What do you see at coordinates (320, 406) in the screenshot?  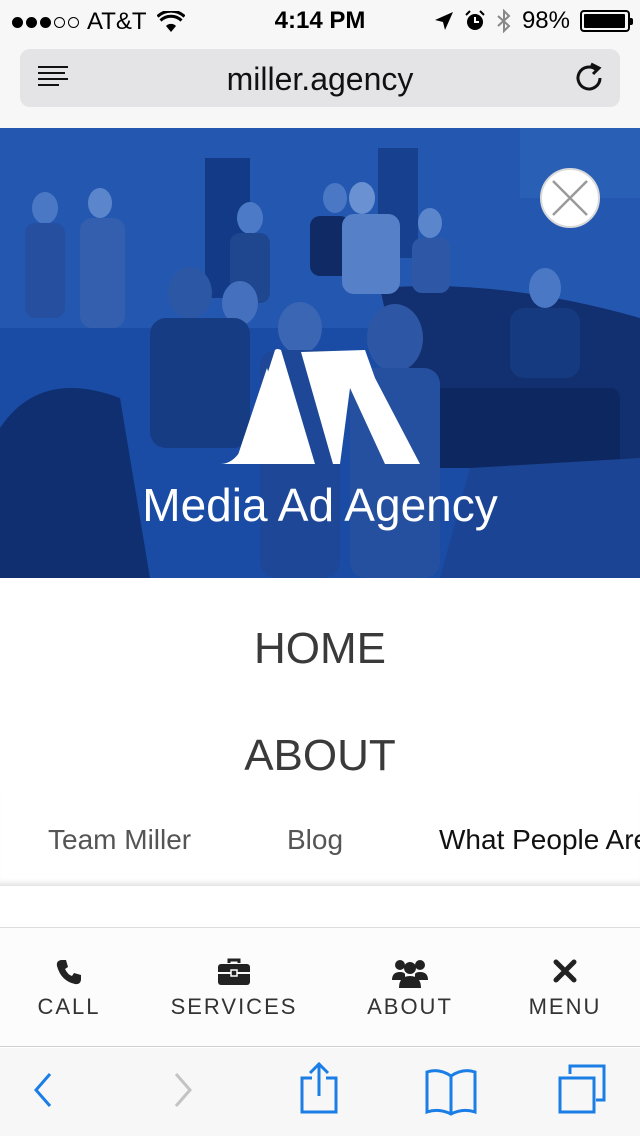 I see `agency-logo` at bounding box center [320, 406].